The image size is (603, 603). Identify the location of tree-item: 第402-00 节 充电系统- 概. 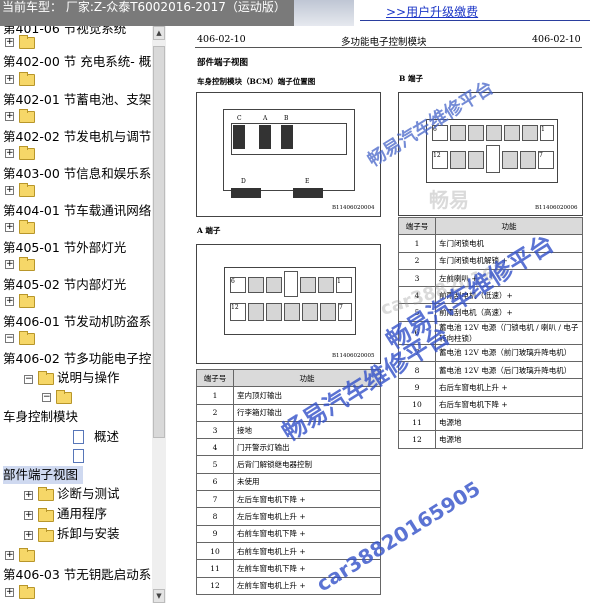
(78, 62).